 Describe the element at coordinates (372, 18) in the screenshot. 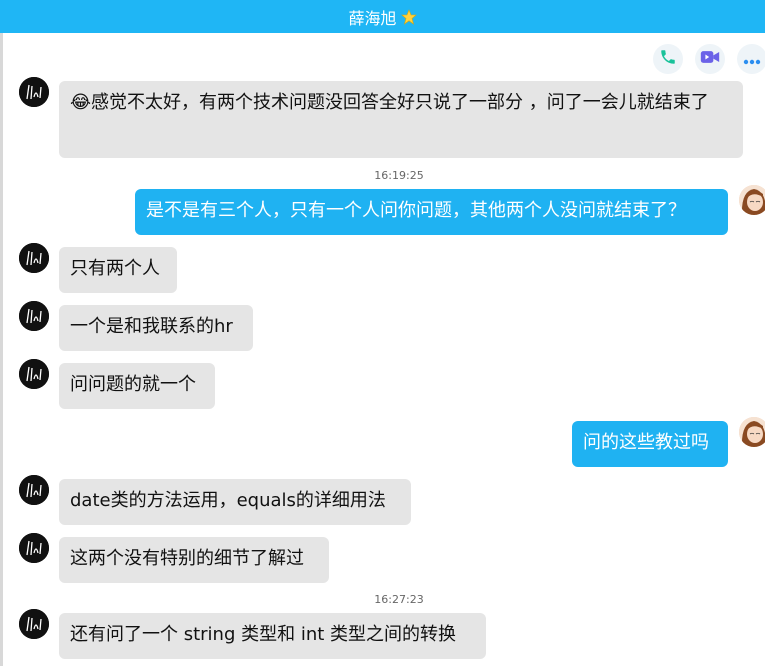

I see `contact-name: 薛海旭` at that location.